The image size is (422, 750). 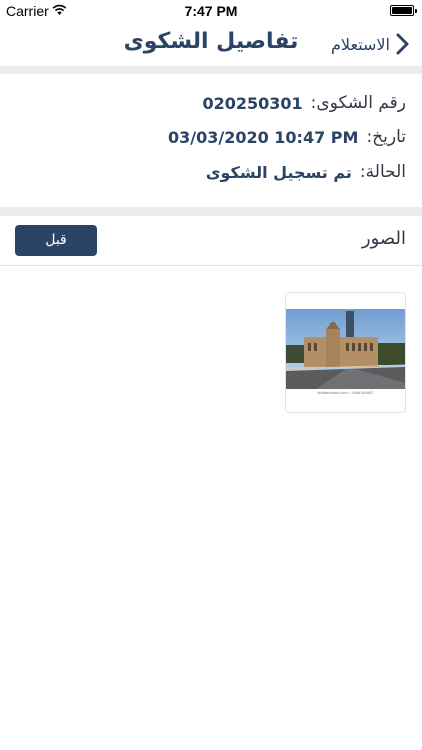 I want to click on status-bar: Carrier 7:47 PM, so click(x=211, y=11).